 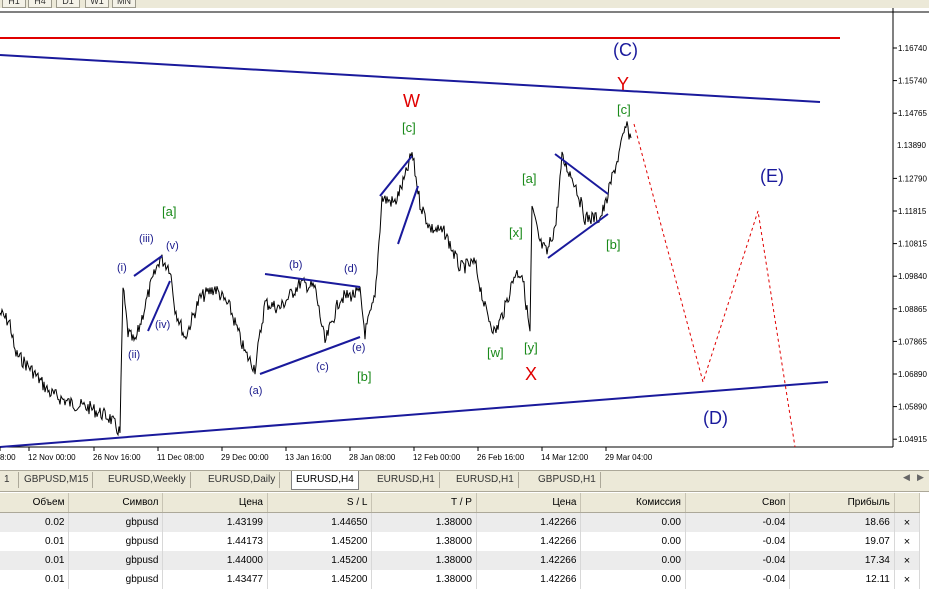 What do you see at coordinates (122, 268) in the screenshot?
I see `label-i: (i)` at bounding box center [122, 268].